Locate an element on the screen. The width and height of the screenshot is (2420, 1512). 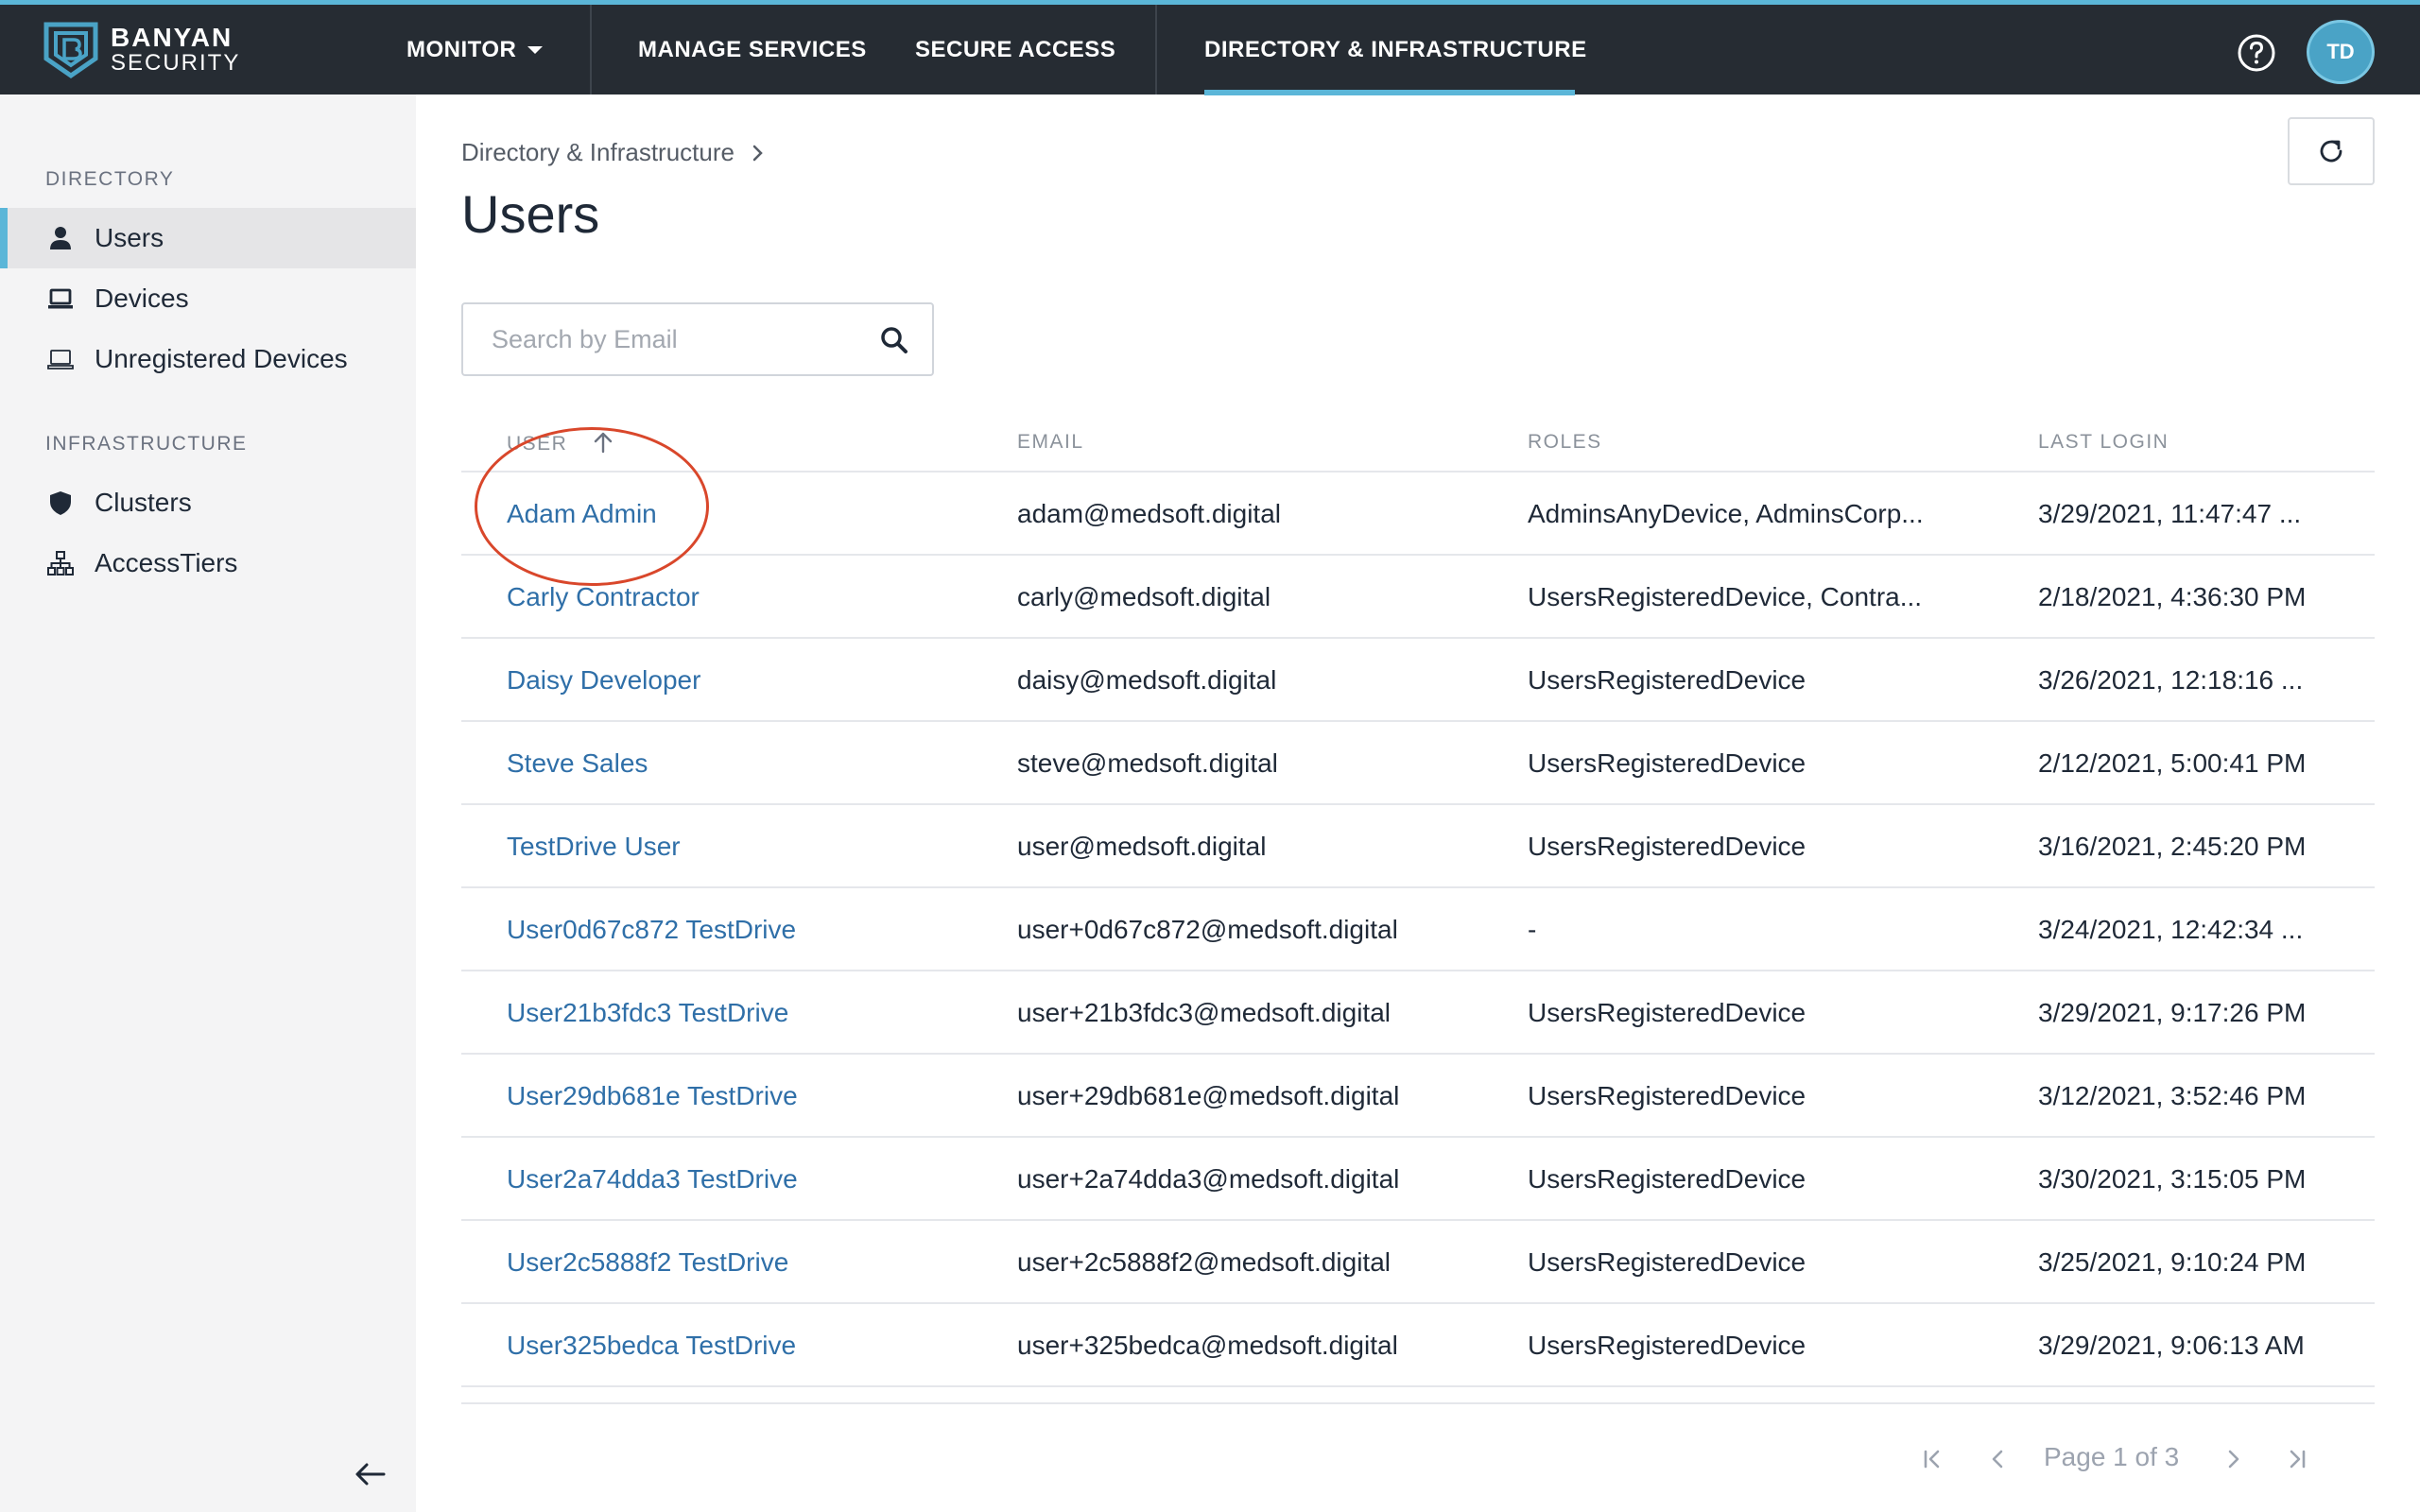
breadcrumb: Directory & Infrastructure is located at coordinates (613, 152).